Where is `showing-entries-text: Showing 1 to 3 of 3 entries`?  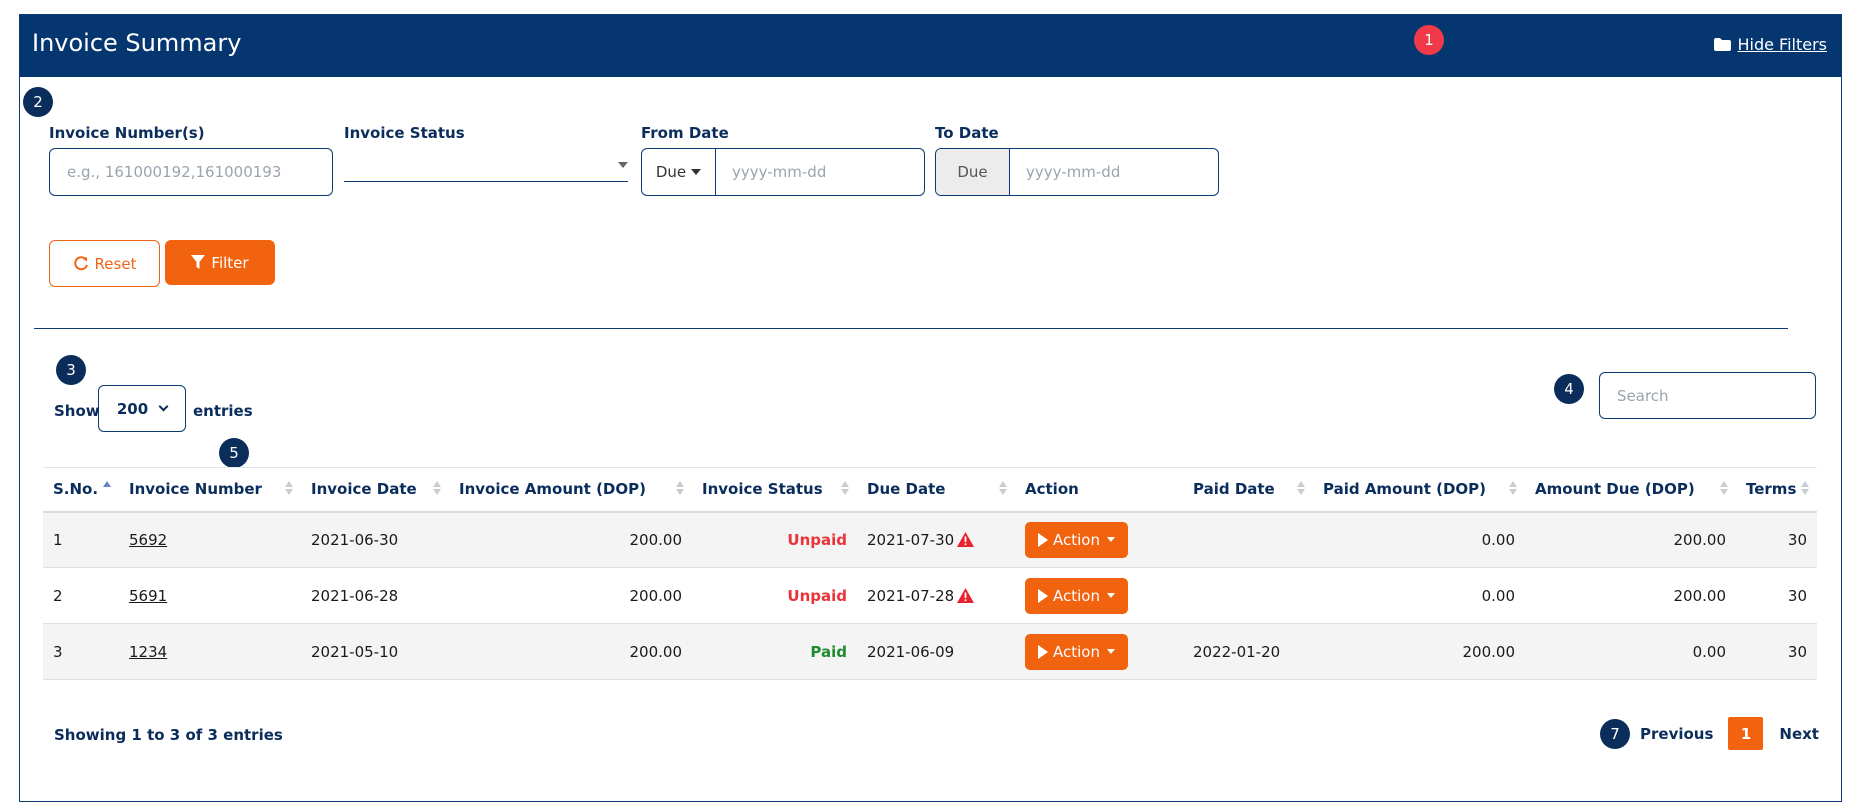 showing-entries-text: Showing 1 to 3 of 3 entries is located at coordinates (168, 735).